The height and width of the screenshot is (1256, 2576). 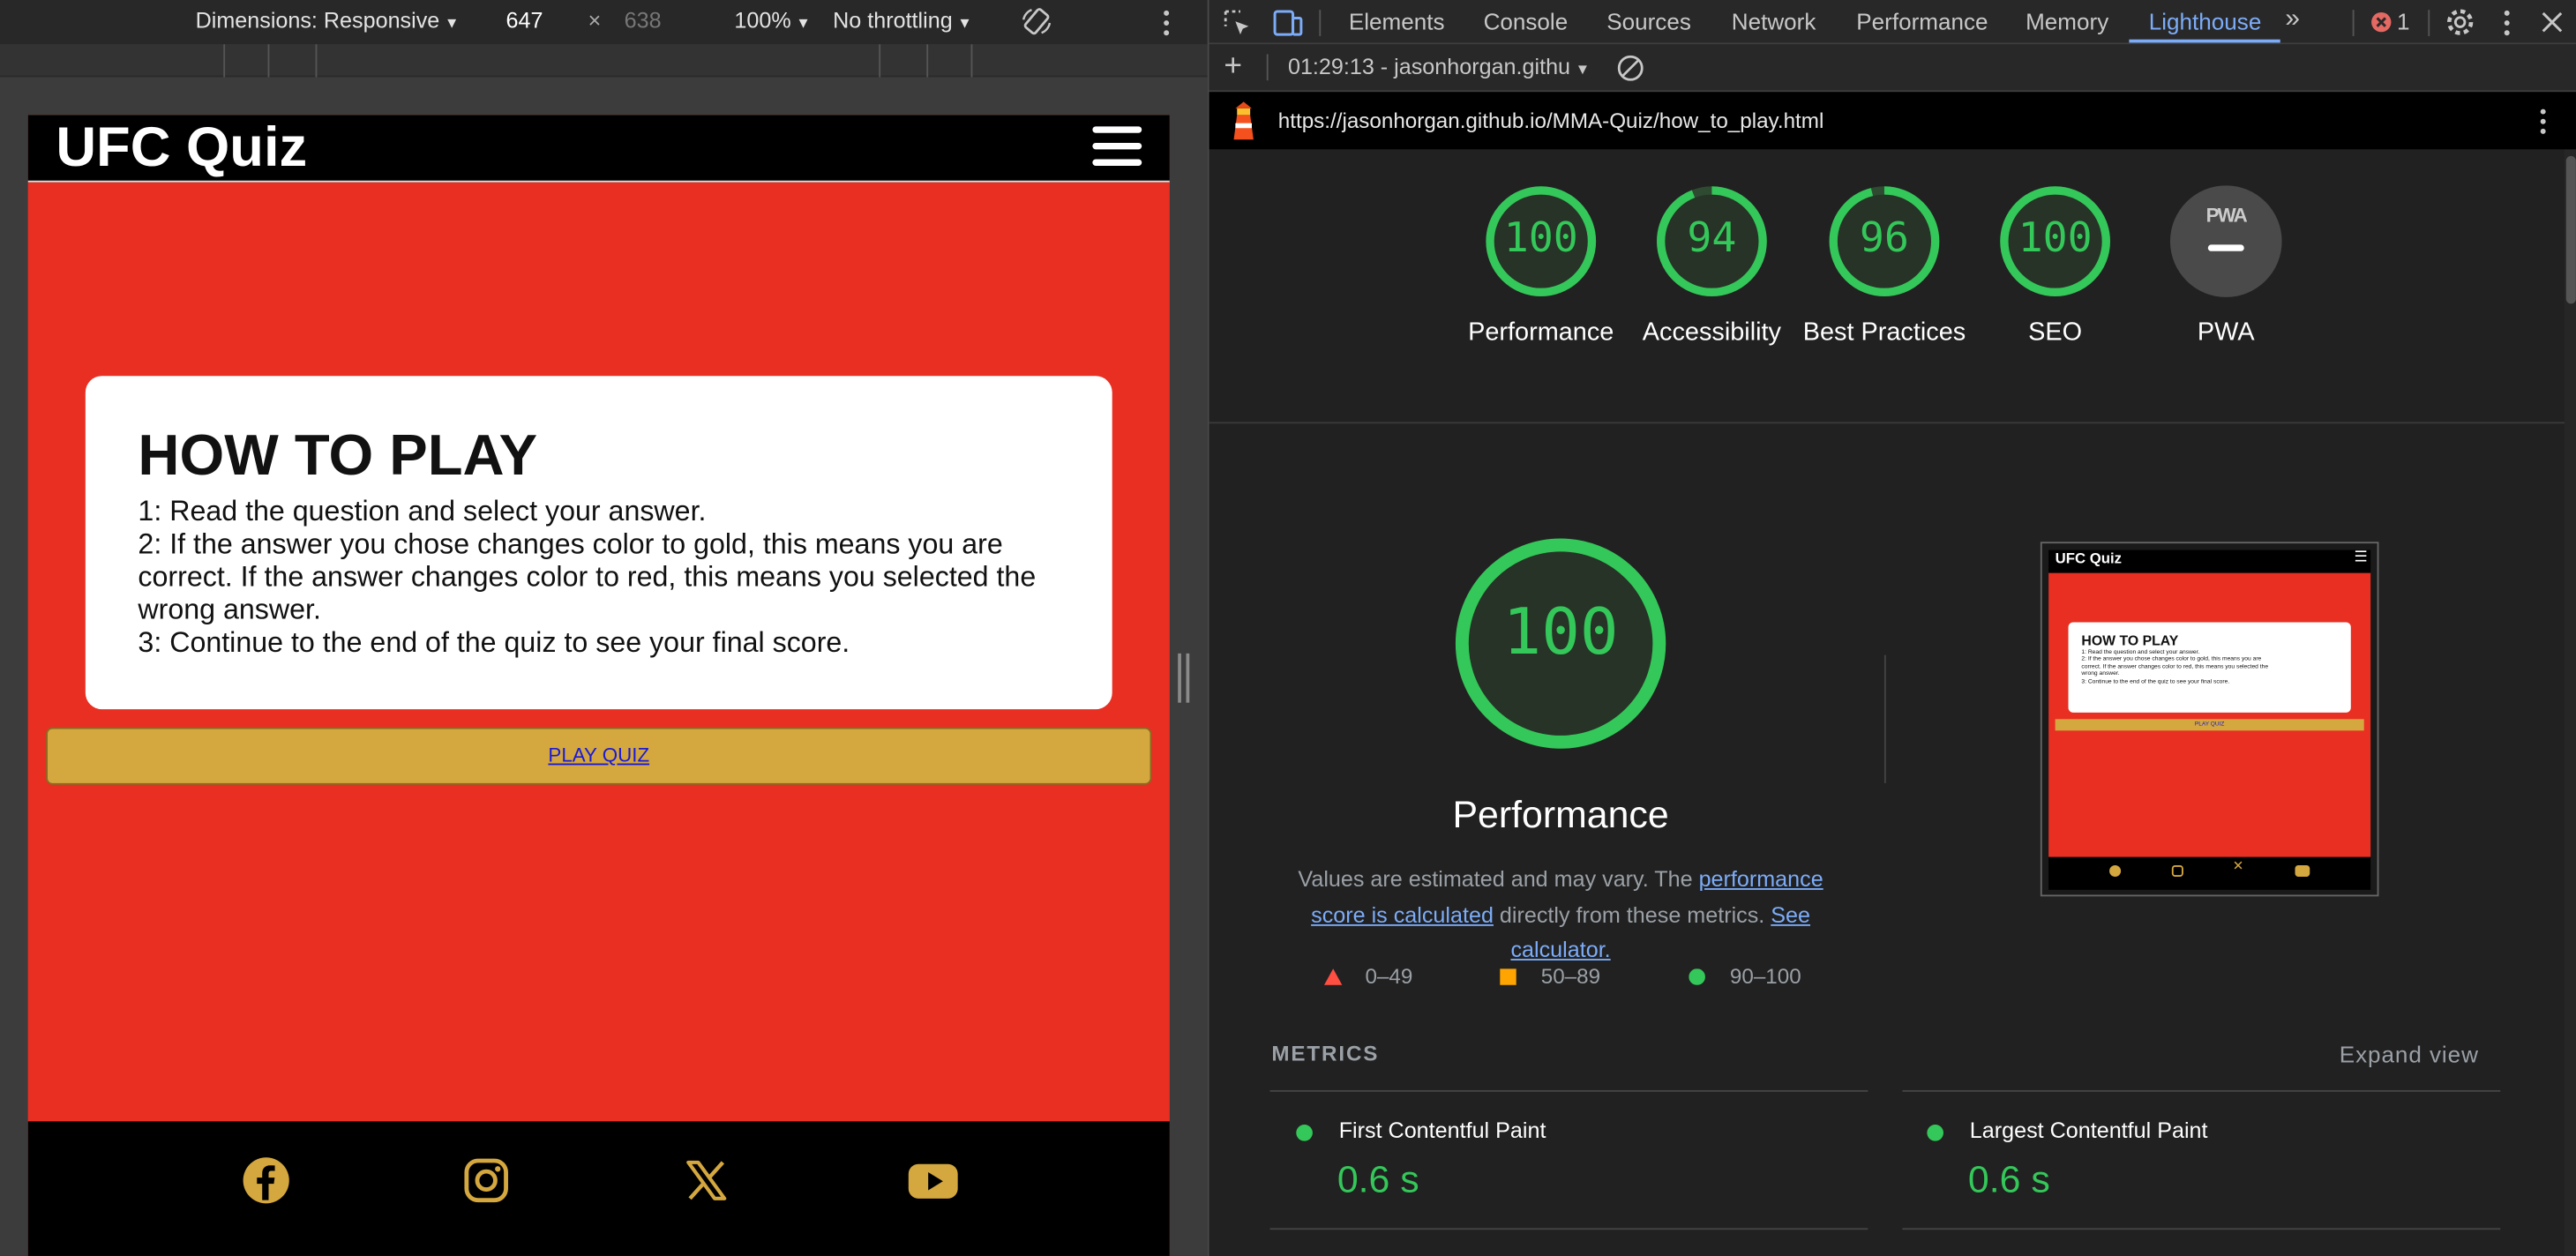 I want to click on error-icon, so click(x=2381, y=22).